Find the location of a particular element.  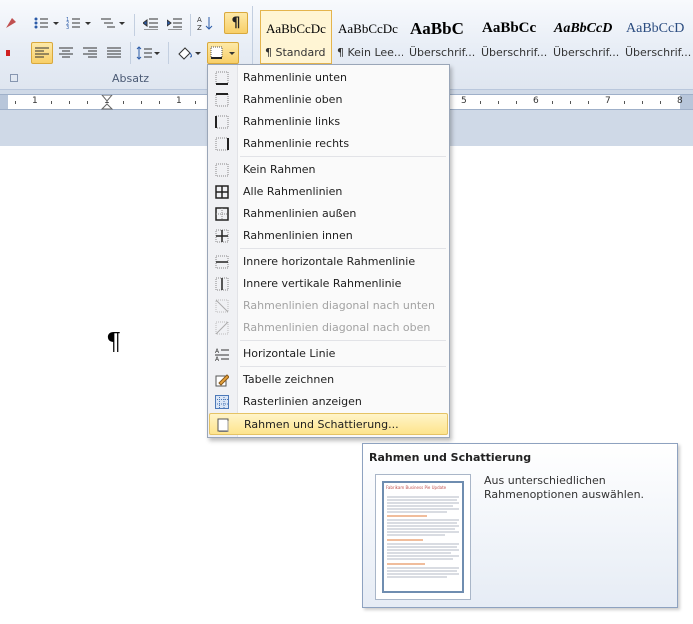

menu-item-innere-vertikale-rahmenlinie: Innere vertikale Rahmenlinie is located at coordinates (328, 284).